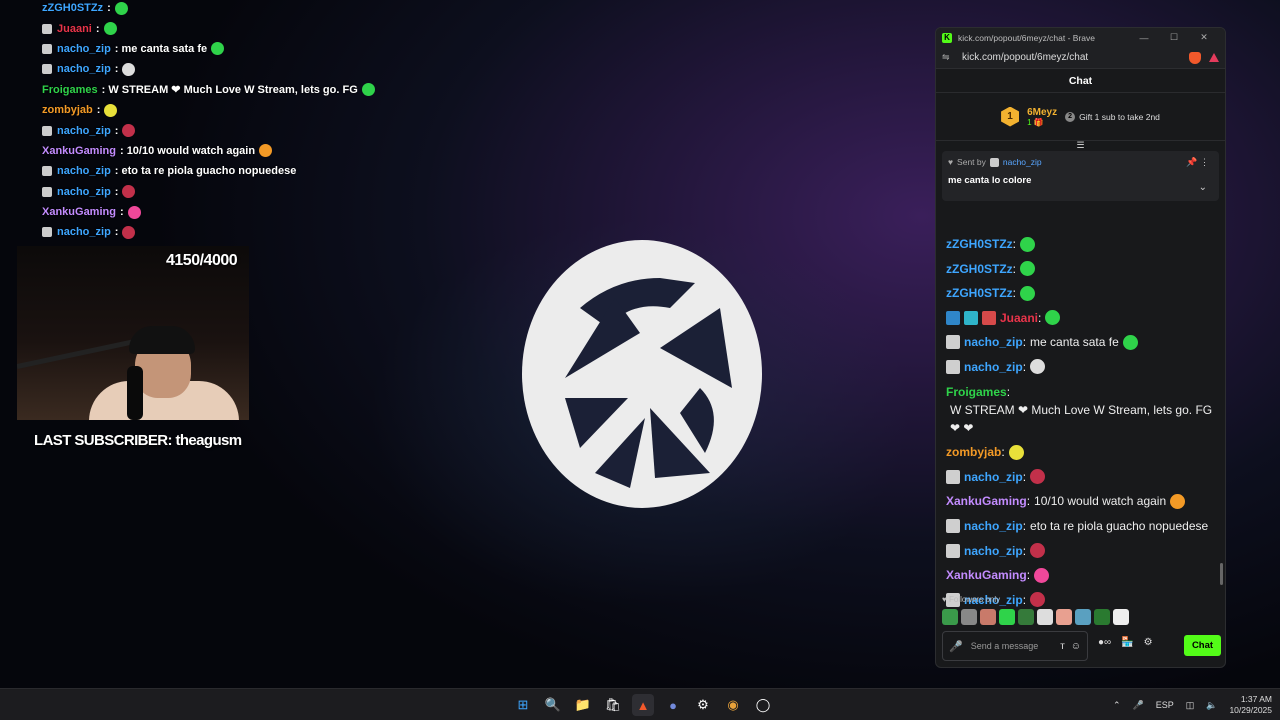 The image size is (1280, 720). I want to click on maximize-button: ☐, so click(1174, 37).